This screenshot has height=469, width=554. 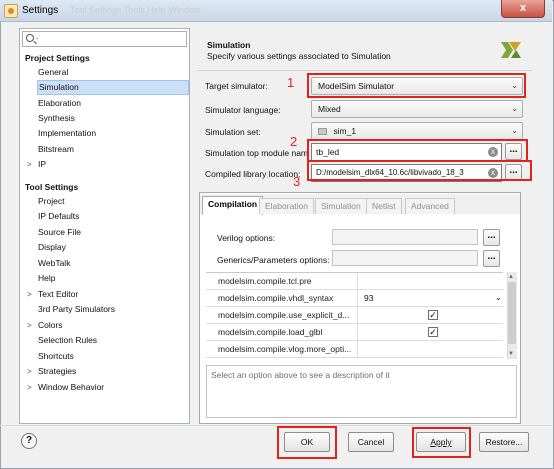 What do you see at coordinates (104, 39) in the screenshot?
I see `search-input: -` at bounding box center [104, 39].